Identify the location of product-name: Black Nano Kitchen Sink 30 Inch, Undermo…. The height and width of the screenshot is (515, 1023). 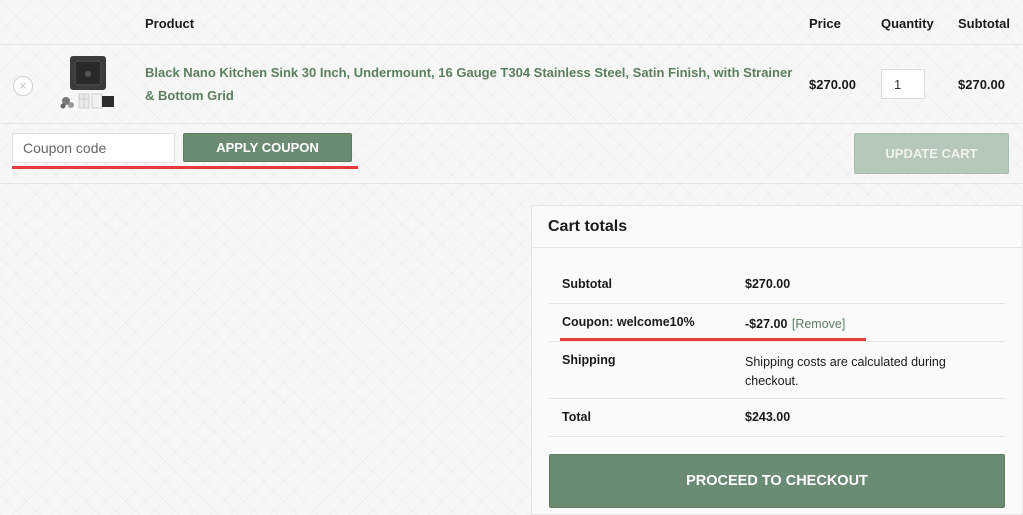
(470, 84).